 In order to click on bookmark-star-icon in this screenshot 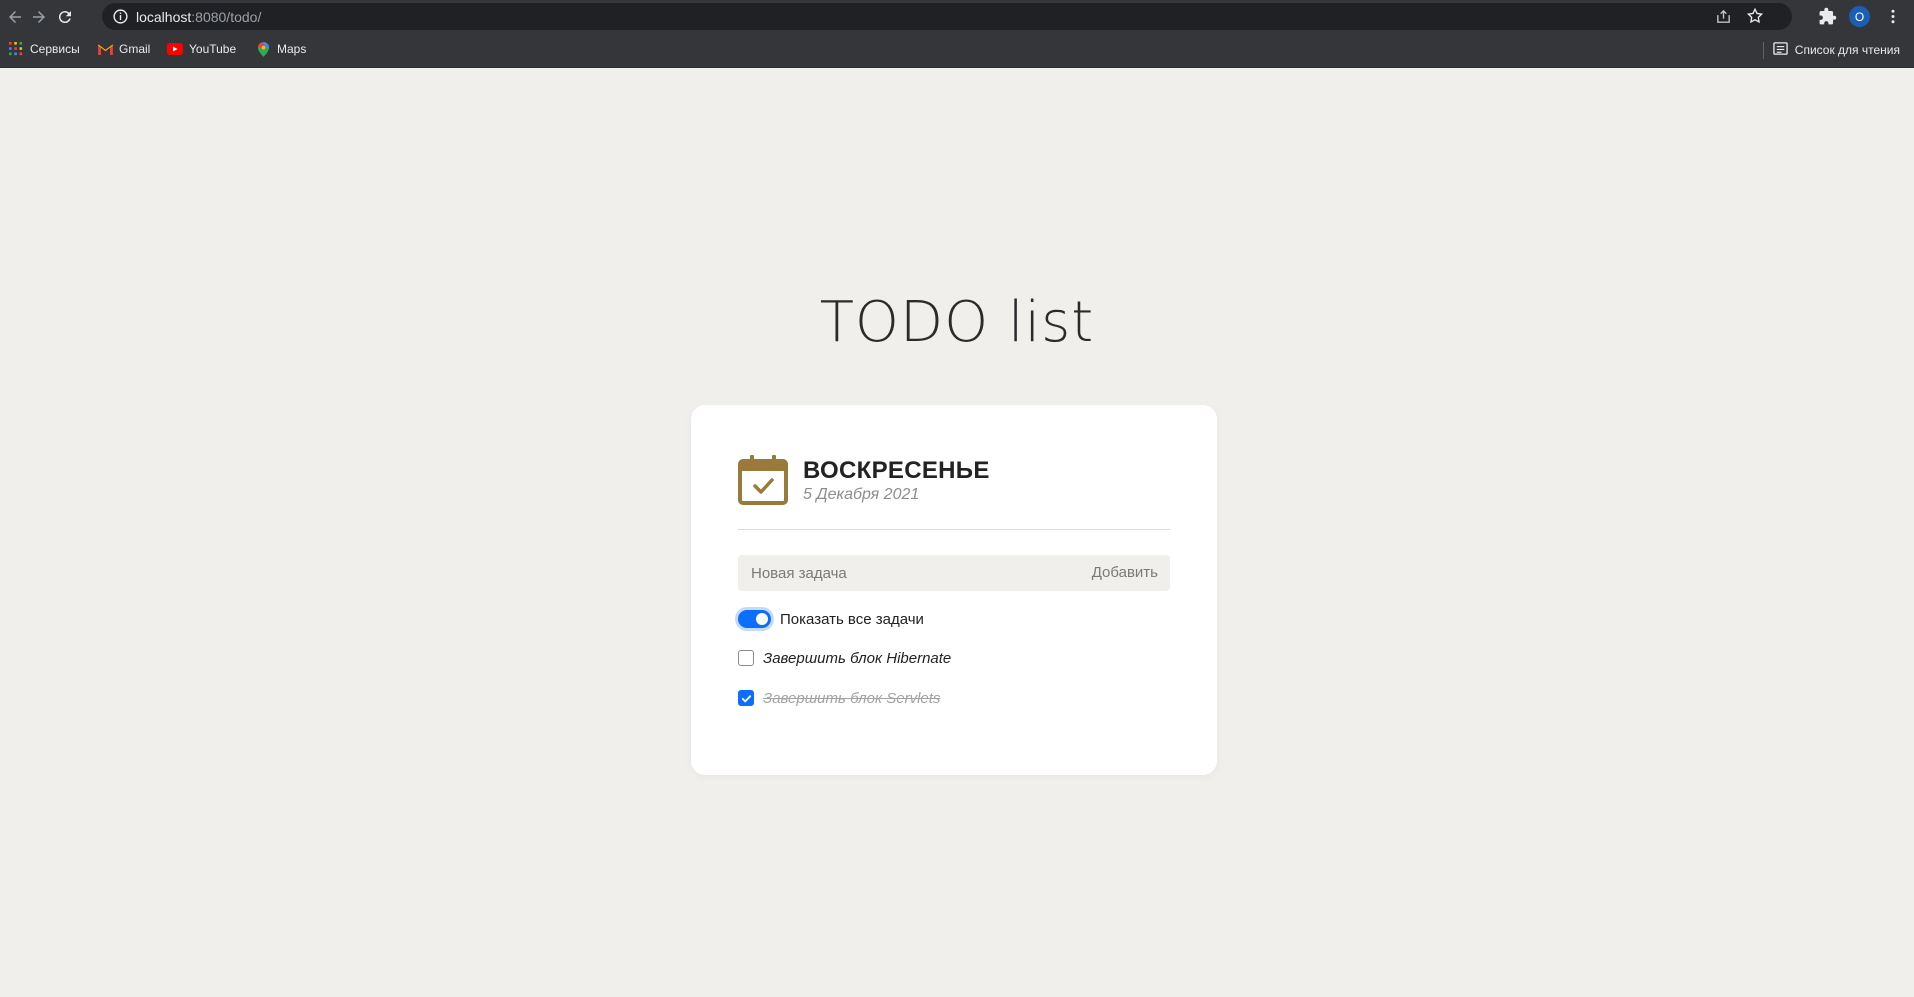, I will do `click(1755, 16)`.